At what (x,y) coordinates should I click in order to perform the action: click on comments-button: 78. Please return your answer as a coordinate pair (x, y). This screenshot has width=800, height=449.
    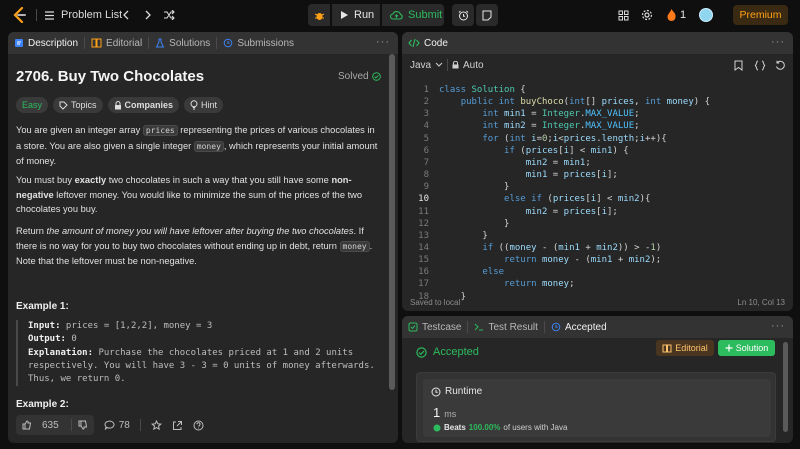
    Looking at the image, I should click on (117, 425).